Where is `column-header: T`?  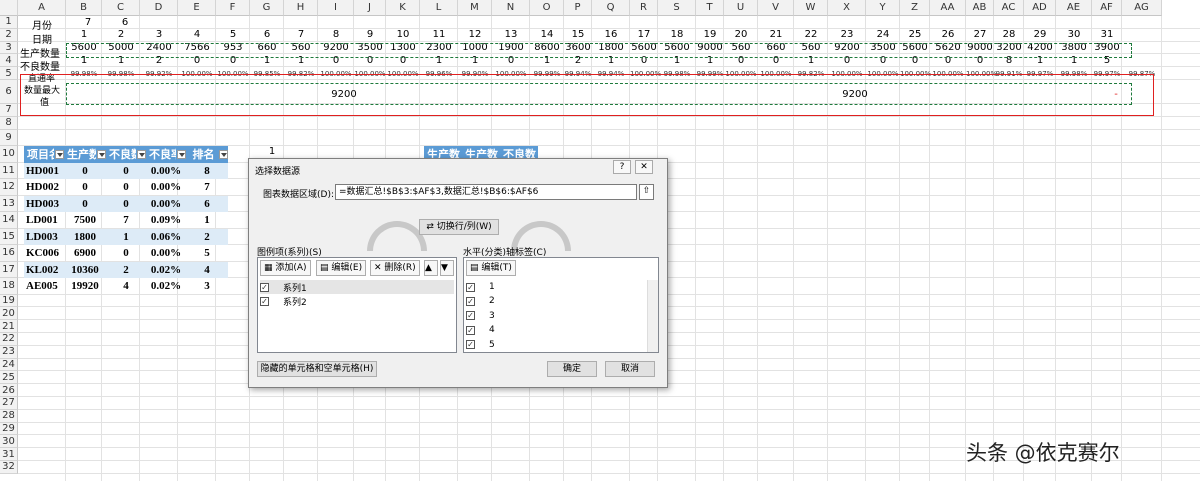
column-header: T is located at coordinates (710, 8).